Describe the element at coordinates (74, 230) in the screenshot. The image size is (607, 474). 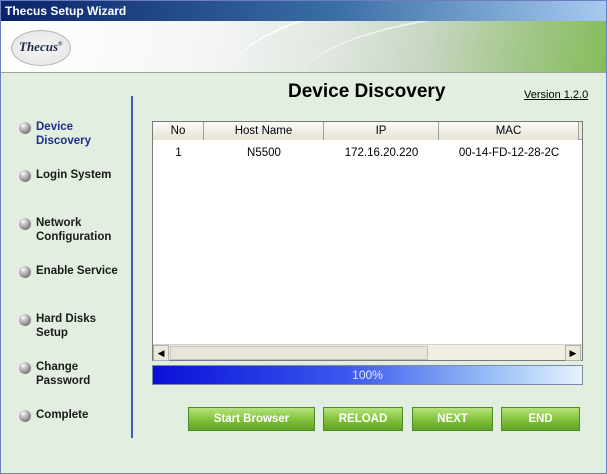
I see `step-label: Network Configuration` at that location.